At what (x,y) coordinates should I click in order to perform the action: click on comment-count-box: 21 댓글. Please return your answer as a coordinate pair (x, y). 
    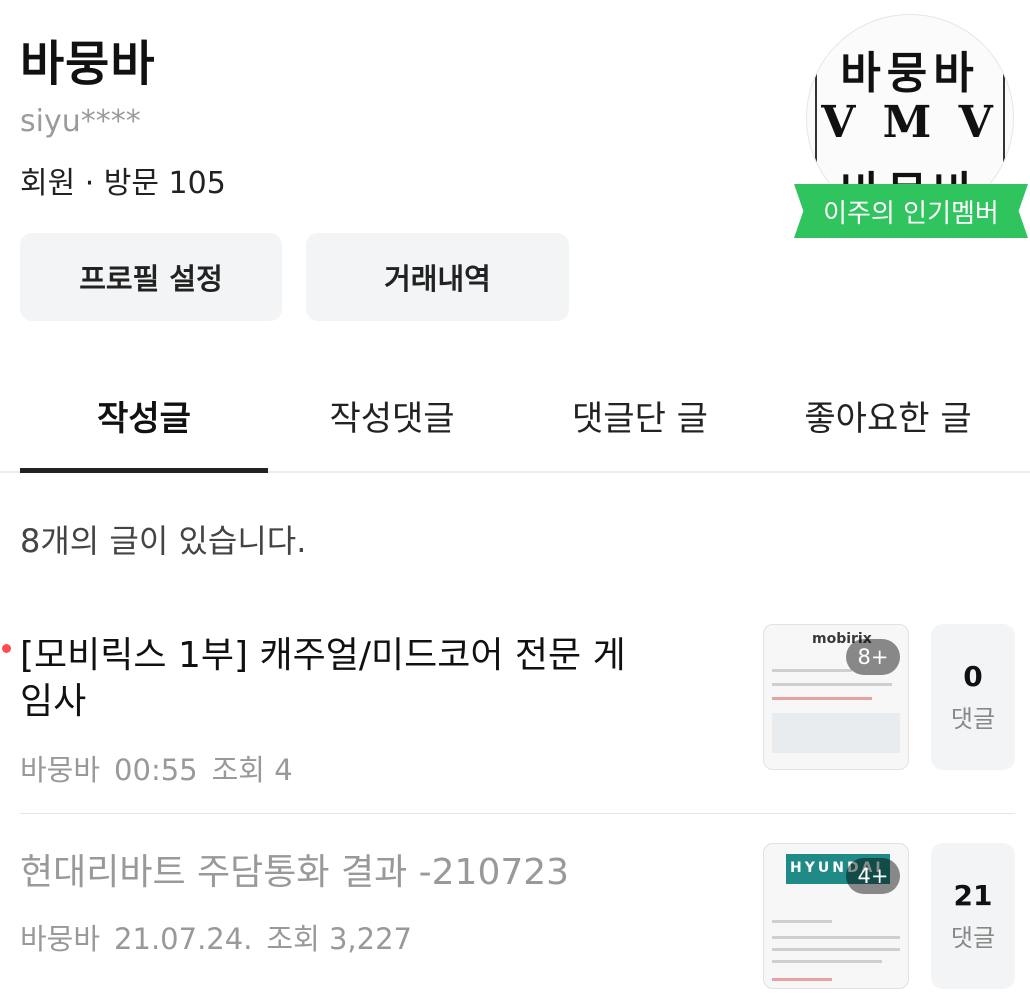
    Looking at the image, I should click on (973, 916).